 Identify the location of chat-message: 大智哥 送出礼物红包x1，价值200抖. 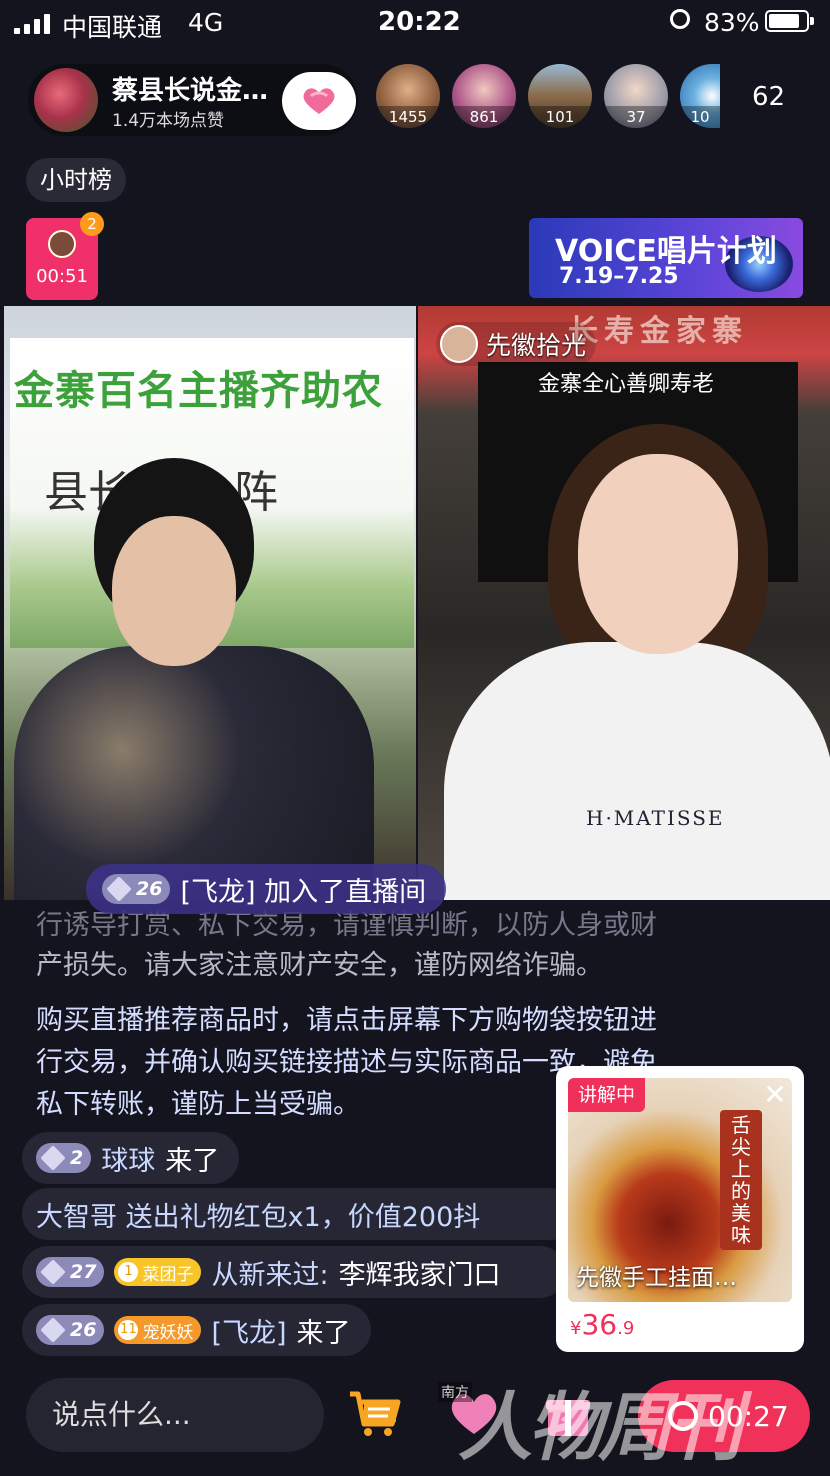
(299, 1214).